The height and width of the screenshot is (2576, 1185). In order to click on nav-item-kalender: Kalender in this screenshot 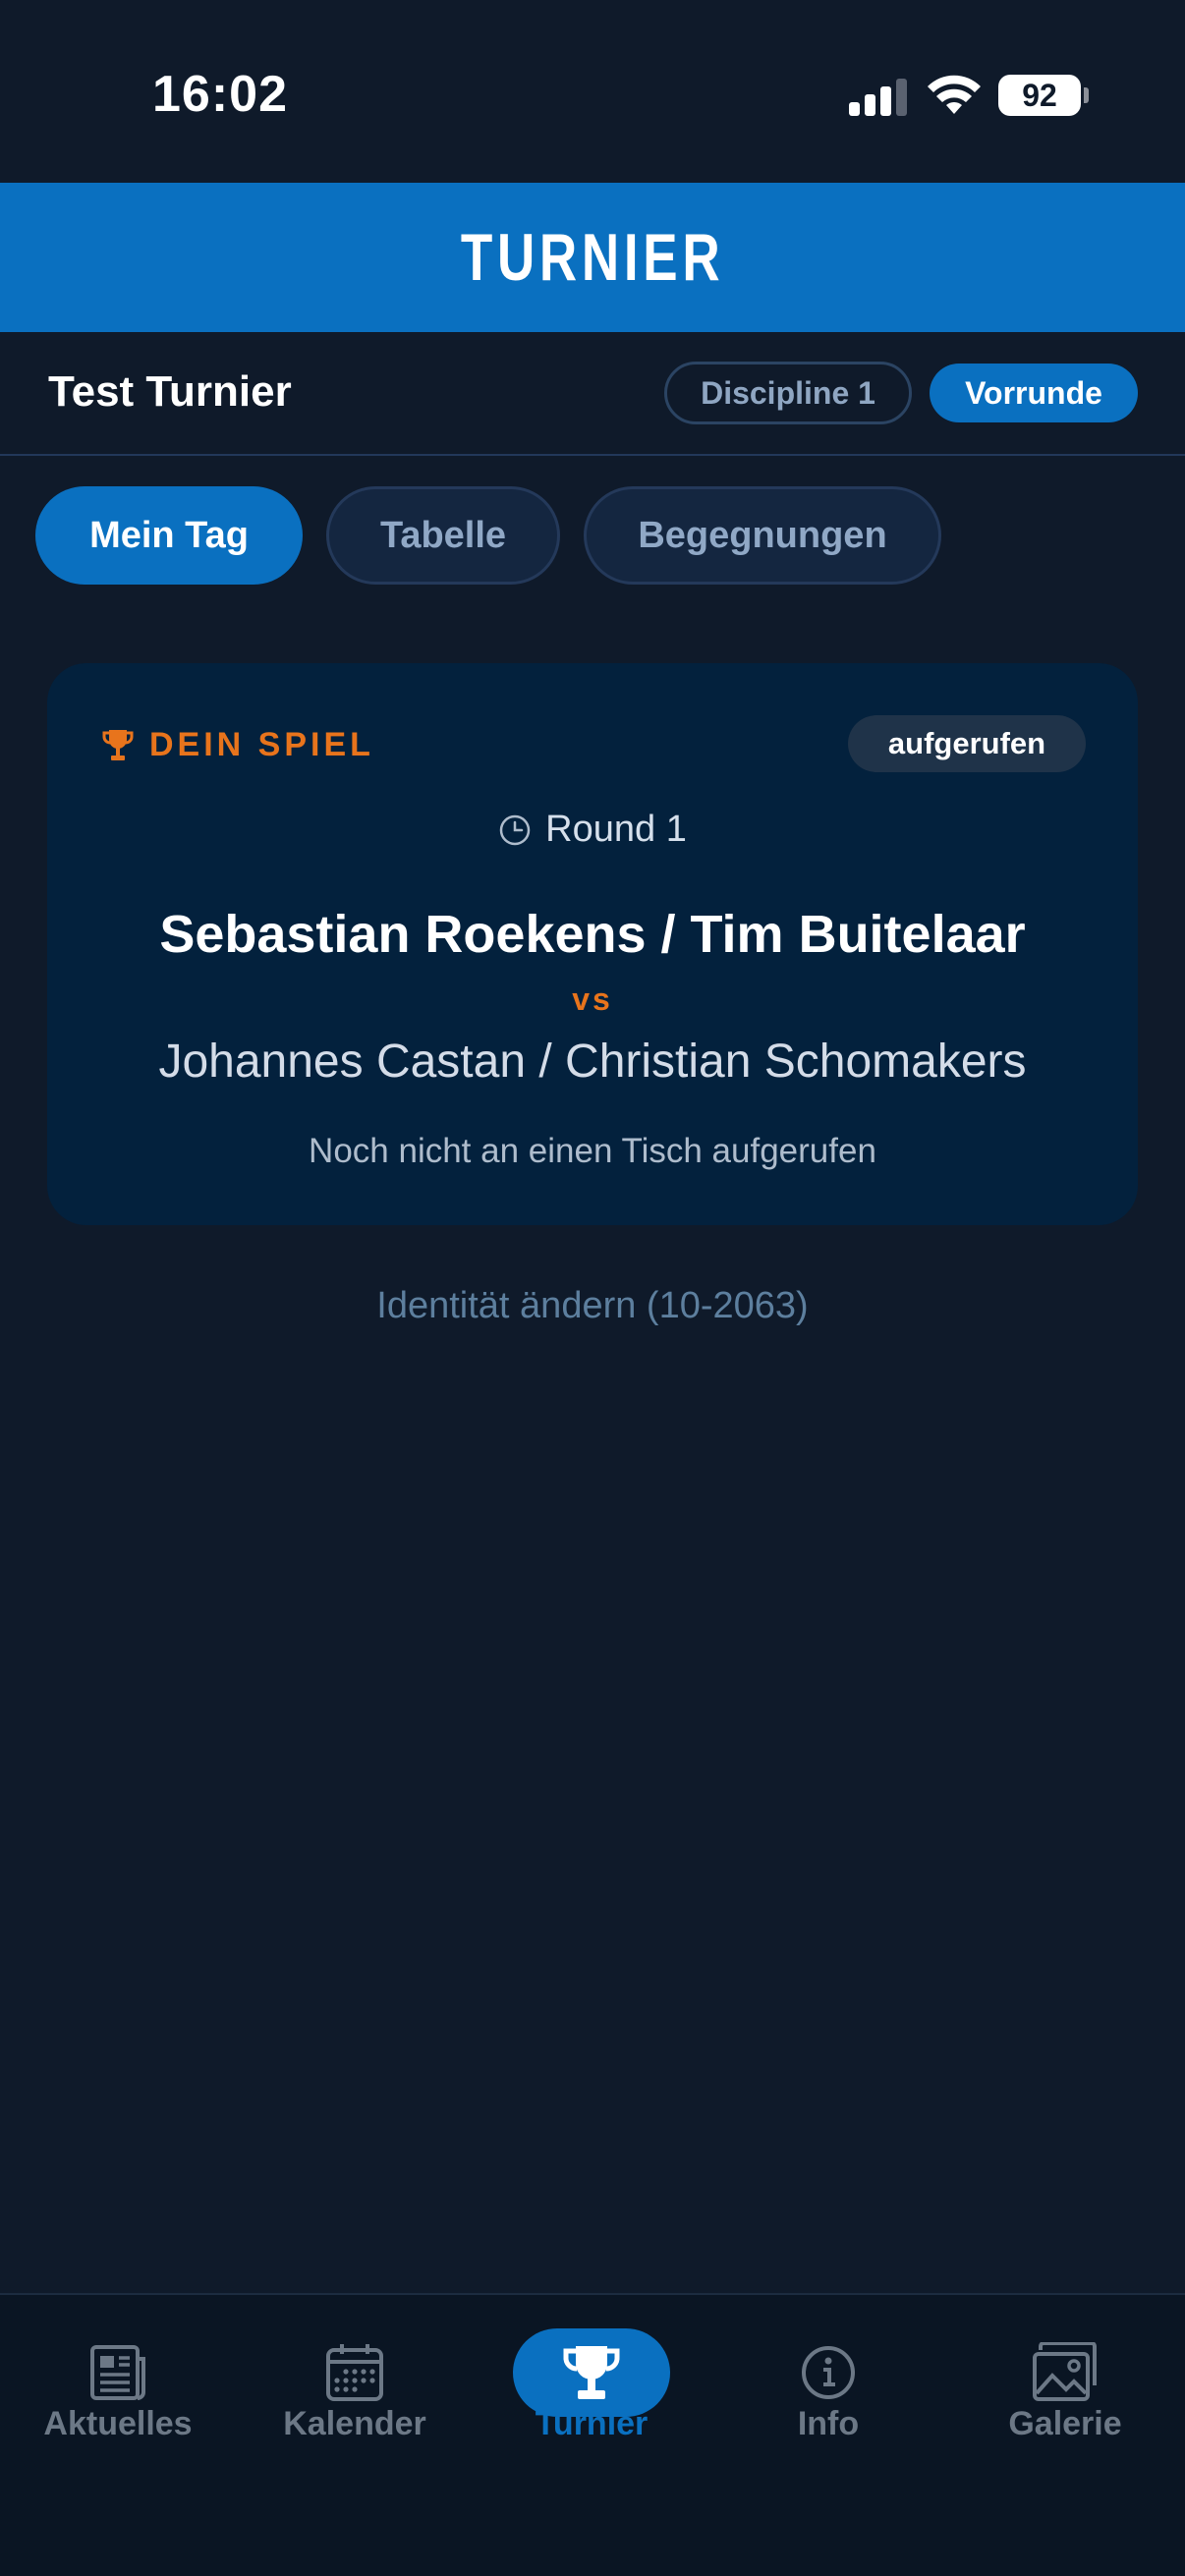, I will do `click(354, 2385)`.